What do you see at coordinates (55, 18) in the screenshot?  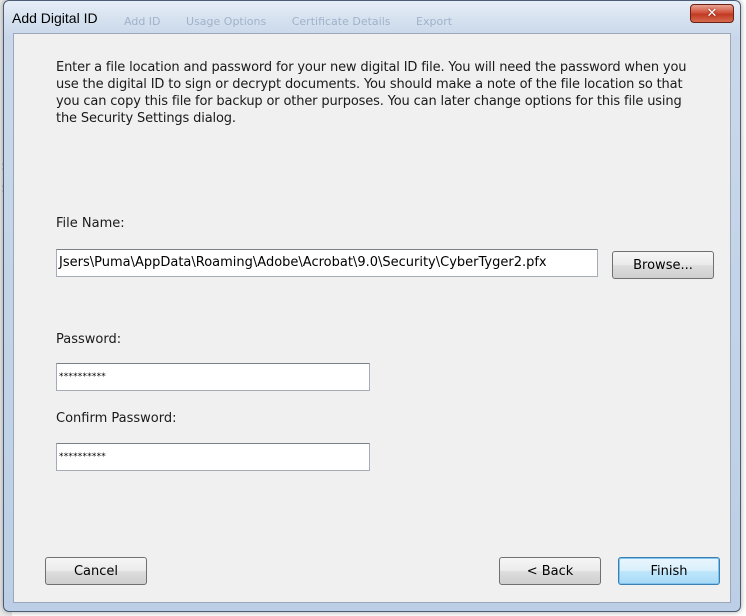 I see `window-title: Add Digital ID` at bounding box center [55, 18].